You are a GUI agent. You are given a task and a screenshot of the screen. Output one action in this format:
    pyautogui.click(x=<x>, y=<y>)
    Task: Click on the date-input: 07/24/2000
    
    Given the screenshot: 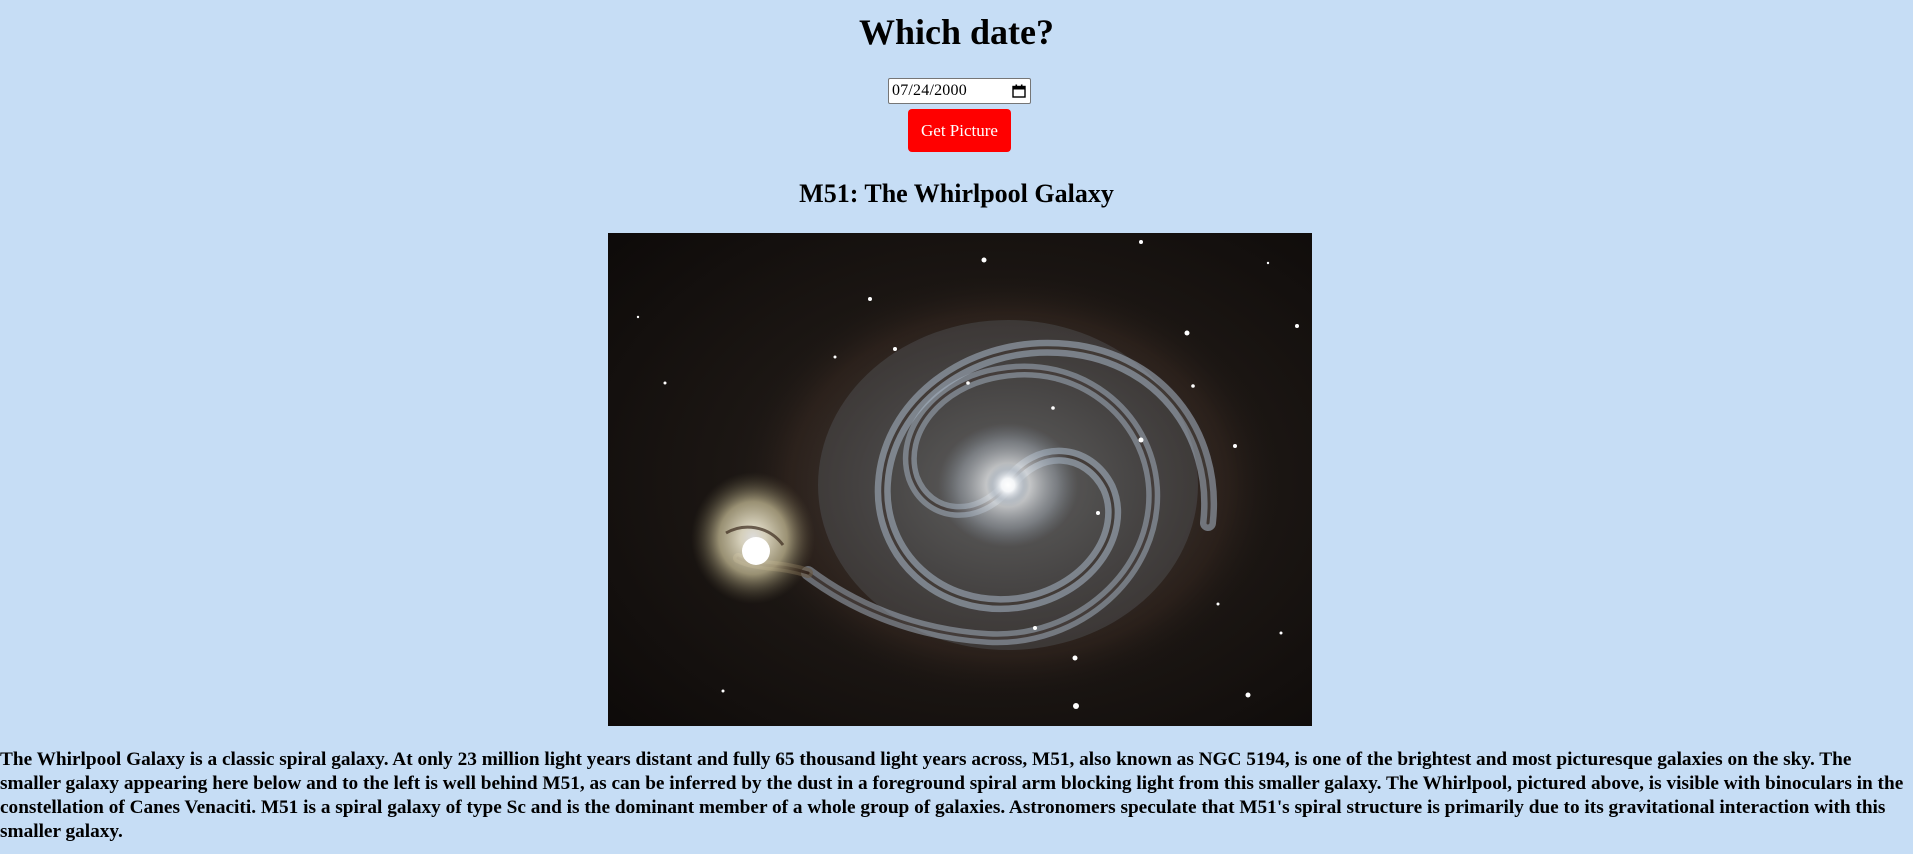 What is the action you would take?
    pyautogui.click(x=959, y=91)
    